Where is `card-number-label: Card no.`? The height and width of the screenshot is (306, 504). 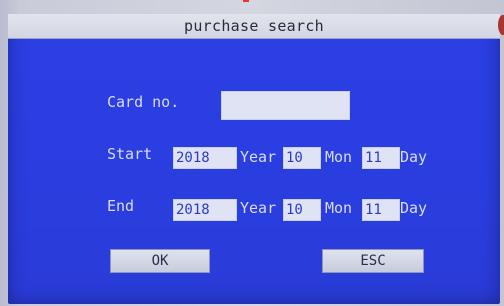
card-number-label: Card no. is located at coordinates (143, 102).